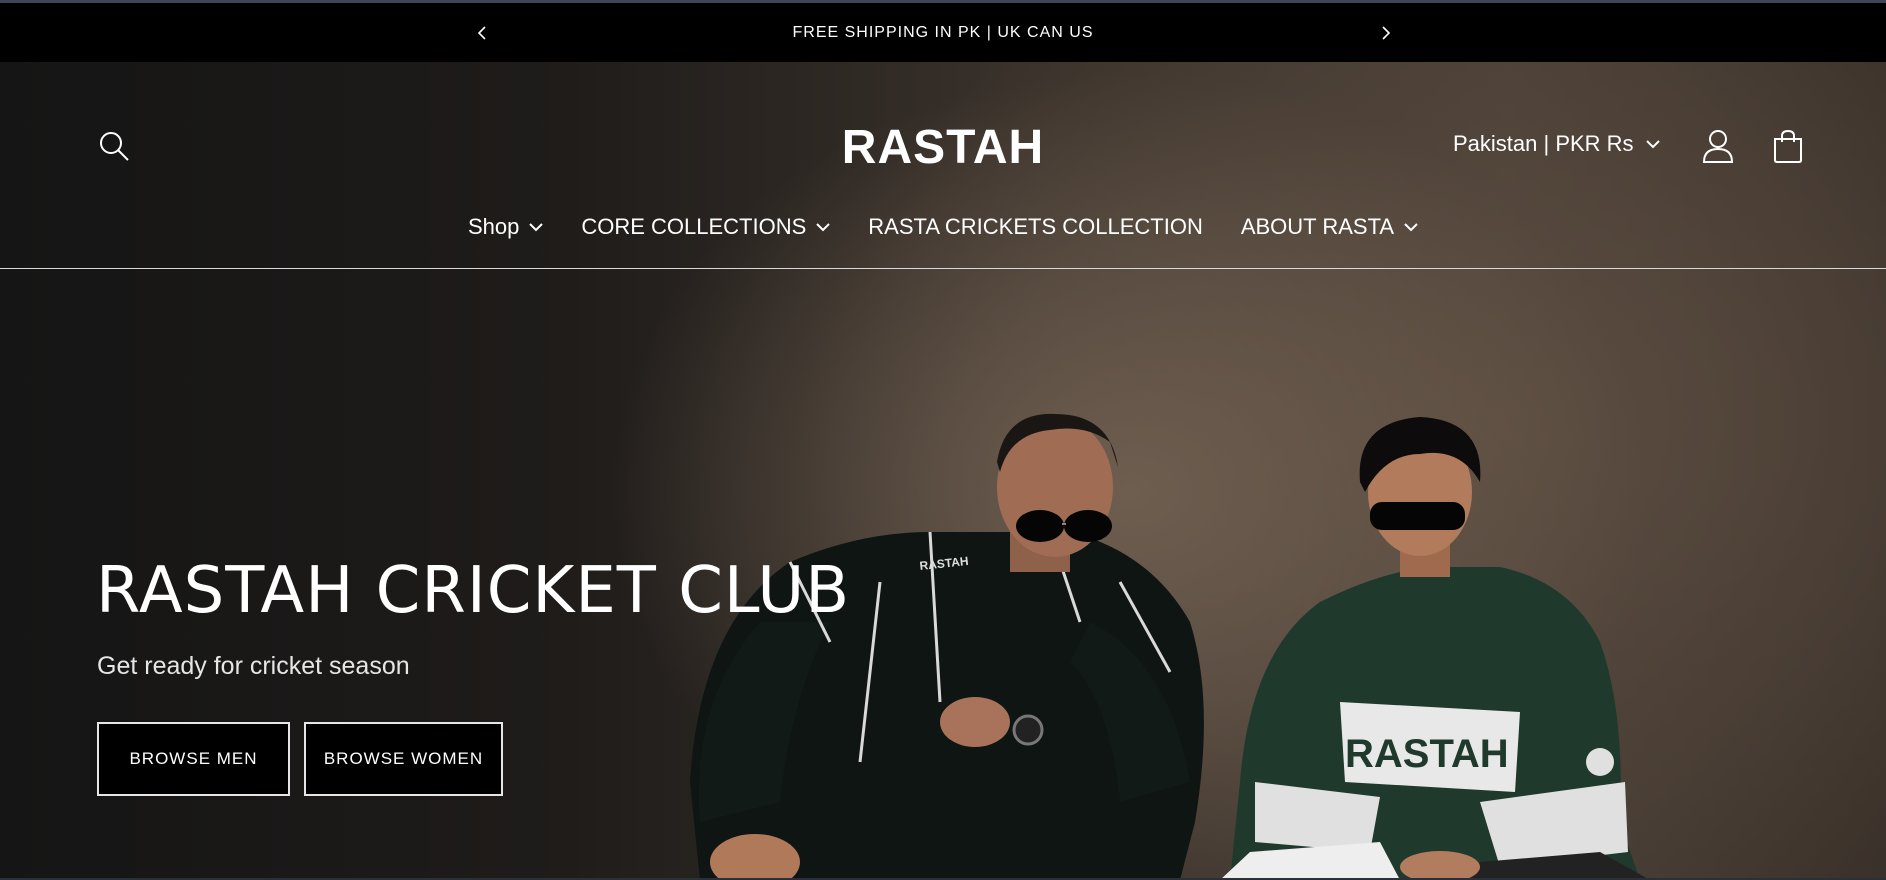 The image size is (1886, 880). What do you see at coordinates (1435, 648) in the screenshot?
I see `hero-figure-right: RASTAH` at bounding box center [1435, 648].